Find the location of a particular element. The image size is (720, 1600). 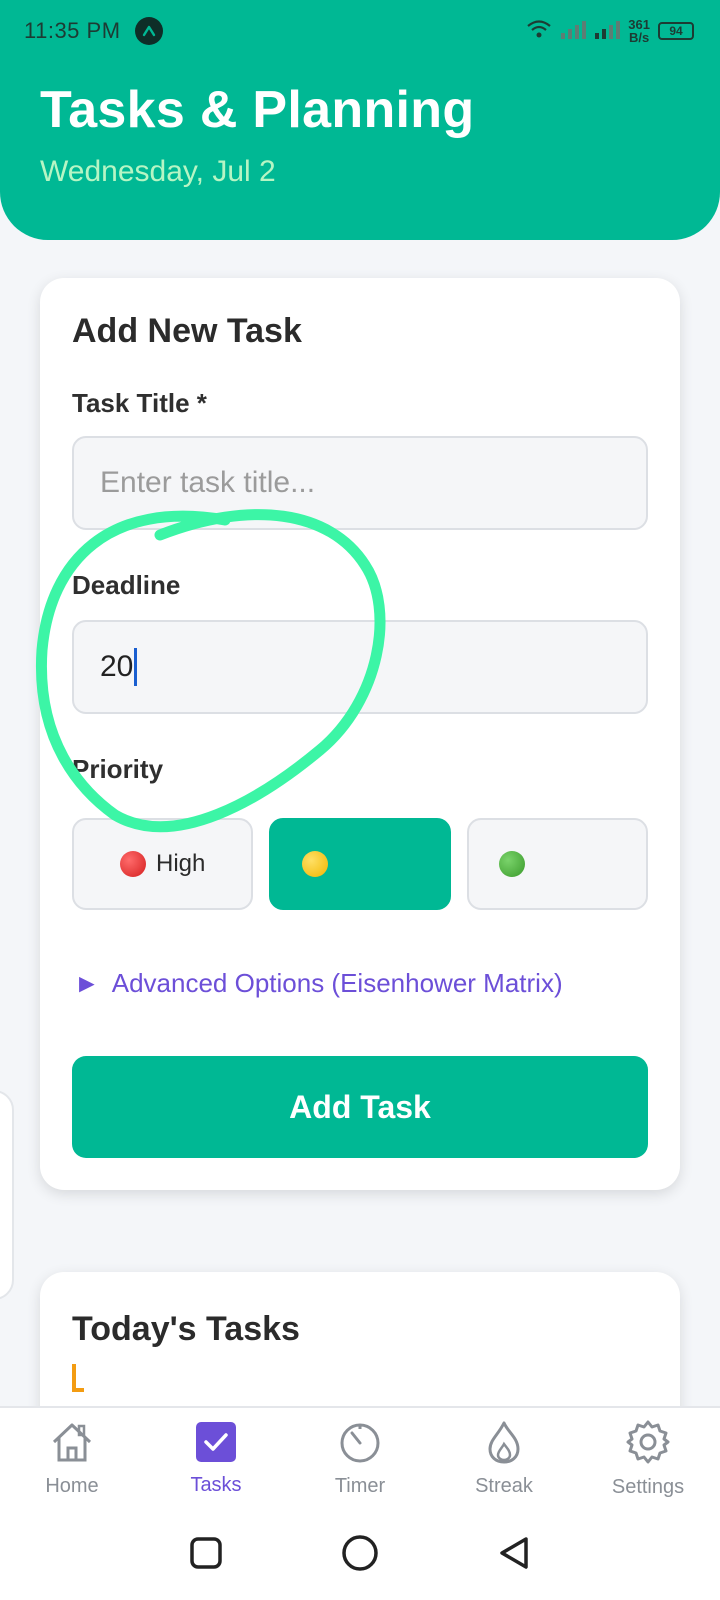

back-button is located at coordinates (514, 1555).